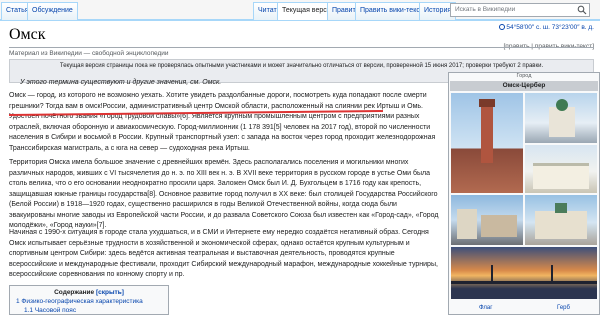 The width and height of the screenshot is (600, 315). What do you see at coordinates (563, 308) in the screenshot?
I see `coat-of-arms-caption: Герб` at bounding box center [563, 308].